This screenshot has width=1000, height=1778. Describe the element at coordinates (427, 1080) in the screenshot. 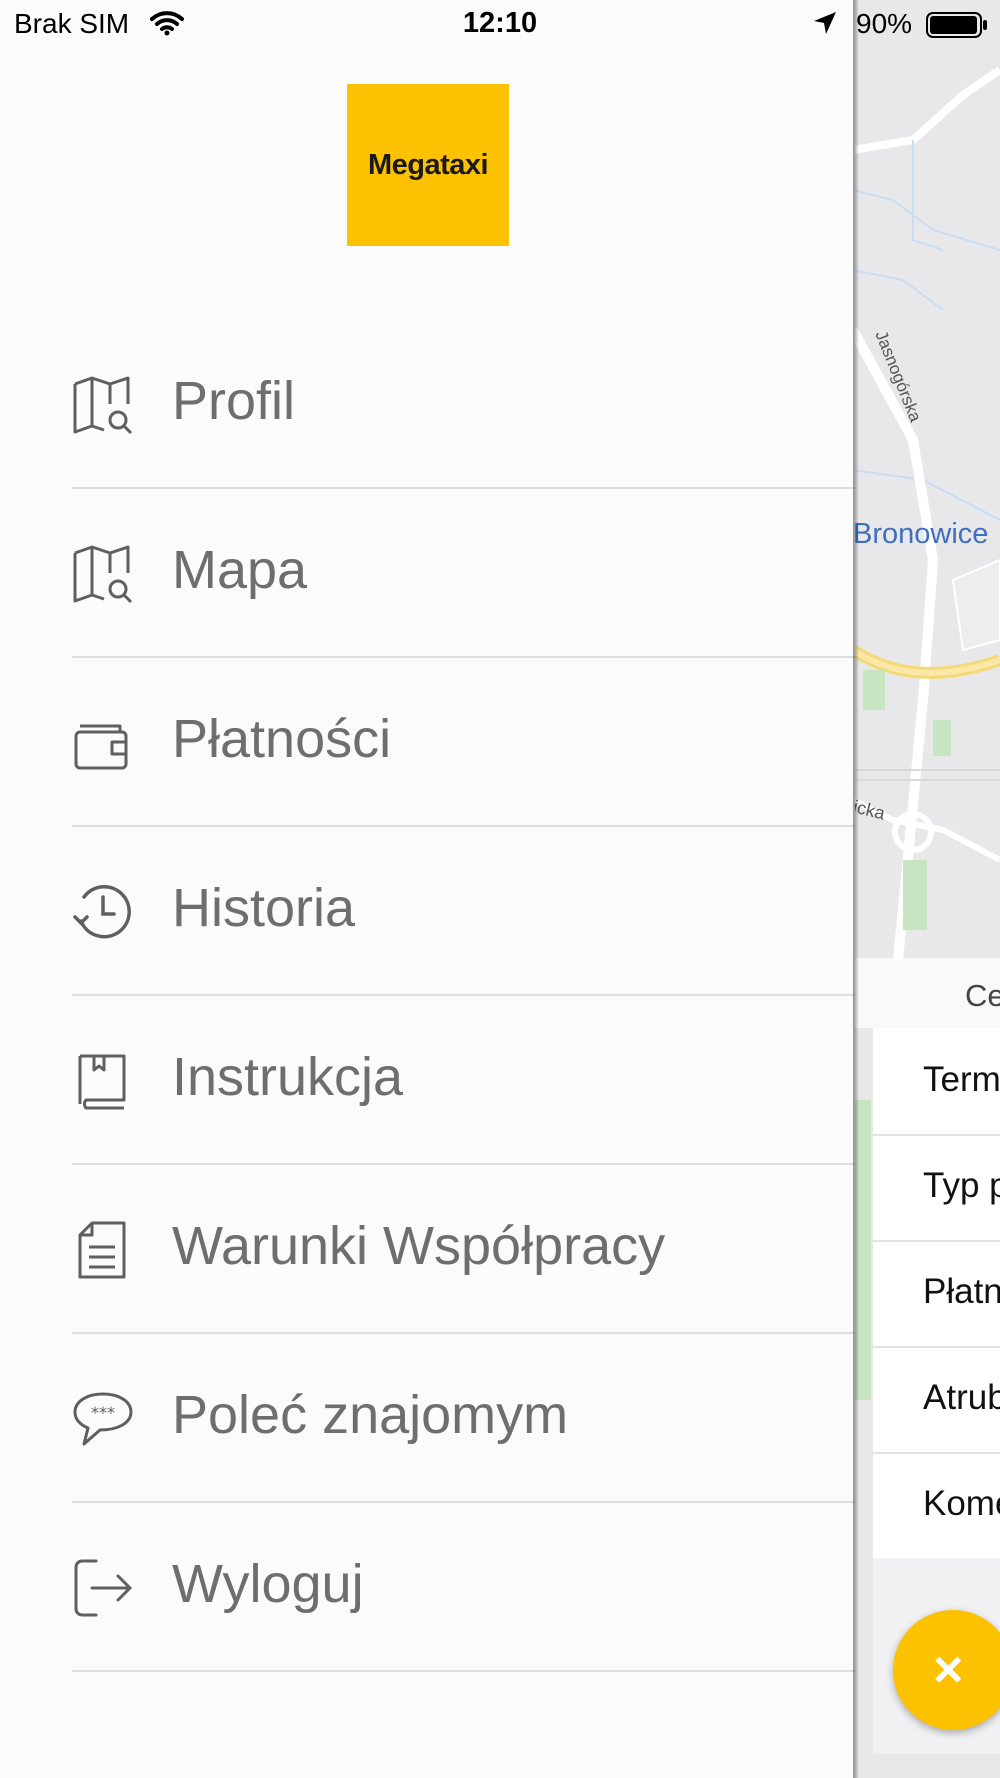

I see `menu-item-instrukcja: Instrukcja` at that location.